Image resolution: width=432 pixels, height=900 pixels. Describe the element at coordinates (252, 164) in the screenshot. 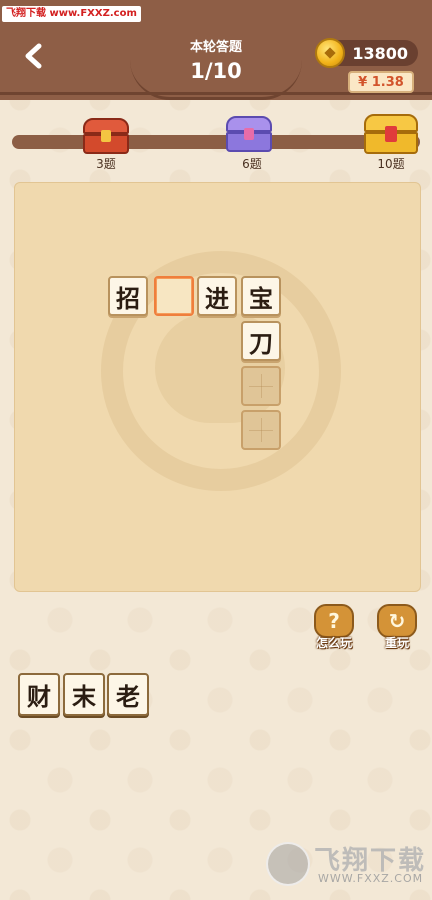

I see `milestone-label-6: 6题` at that location.